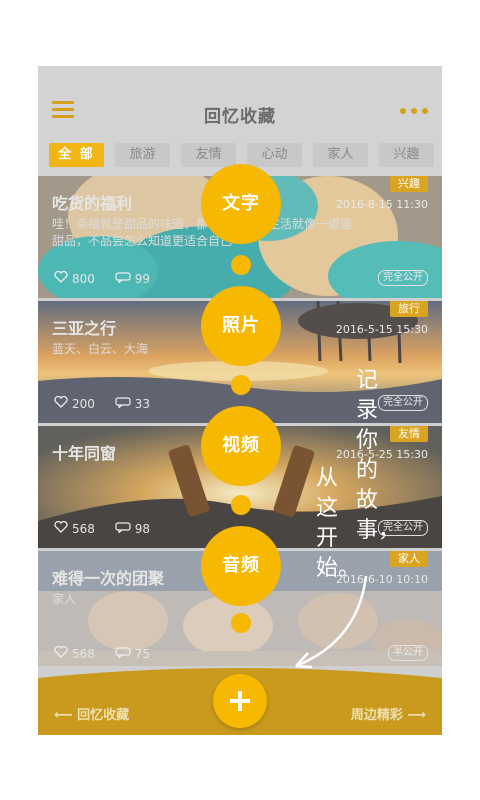 This screenshot has height=800, width=480. I want to click on slogan-line-1: 记录你的故事，, so click(378, 455).